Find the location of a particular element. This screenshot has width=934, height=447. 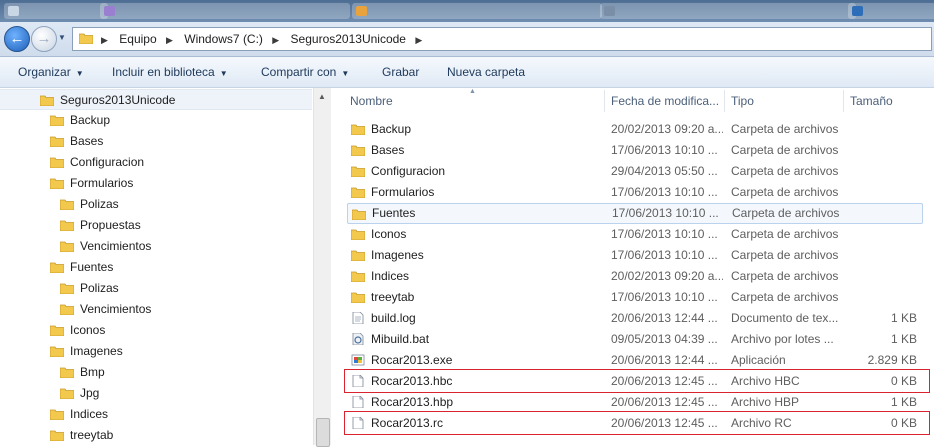

column-header-type: Tipo is located at coordinates (742, 101).